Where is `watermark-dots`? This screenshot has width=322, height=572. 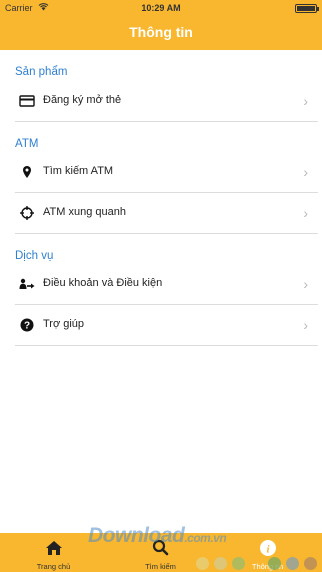
watermark-dots is located at coordinates (259, 564).